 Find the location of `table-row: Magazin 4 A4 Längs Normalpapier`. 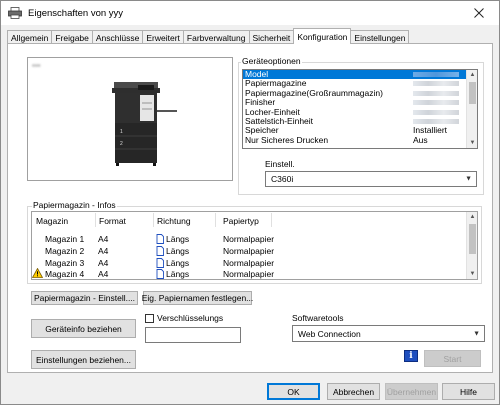

table-row: Magazin 4 A4 Längs Normalpapier is located at coordinates (248, 274).